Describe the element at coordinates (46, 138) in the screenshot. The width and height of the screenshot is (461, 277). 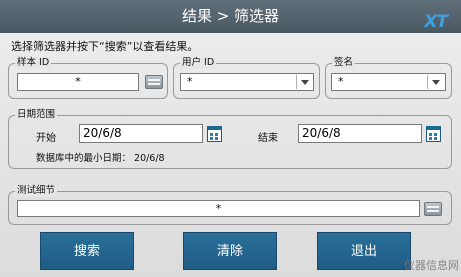
I see `start-date-label: 开始` at that location.